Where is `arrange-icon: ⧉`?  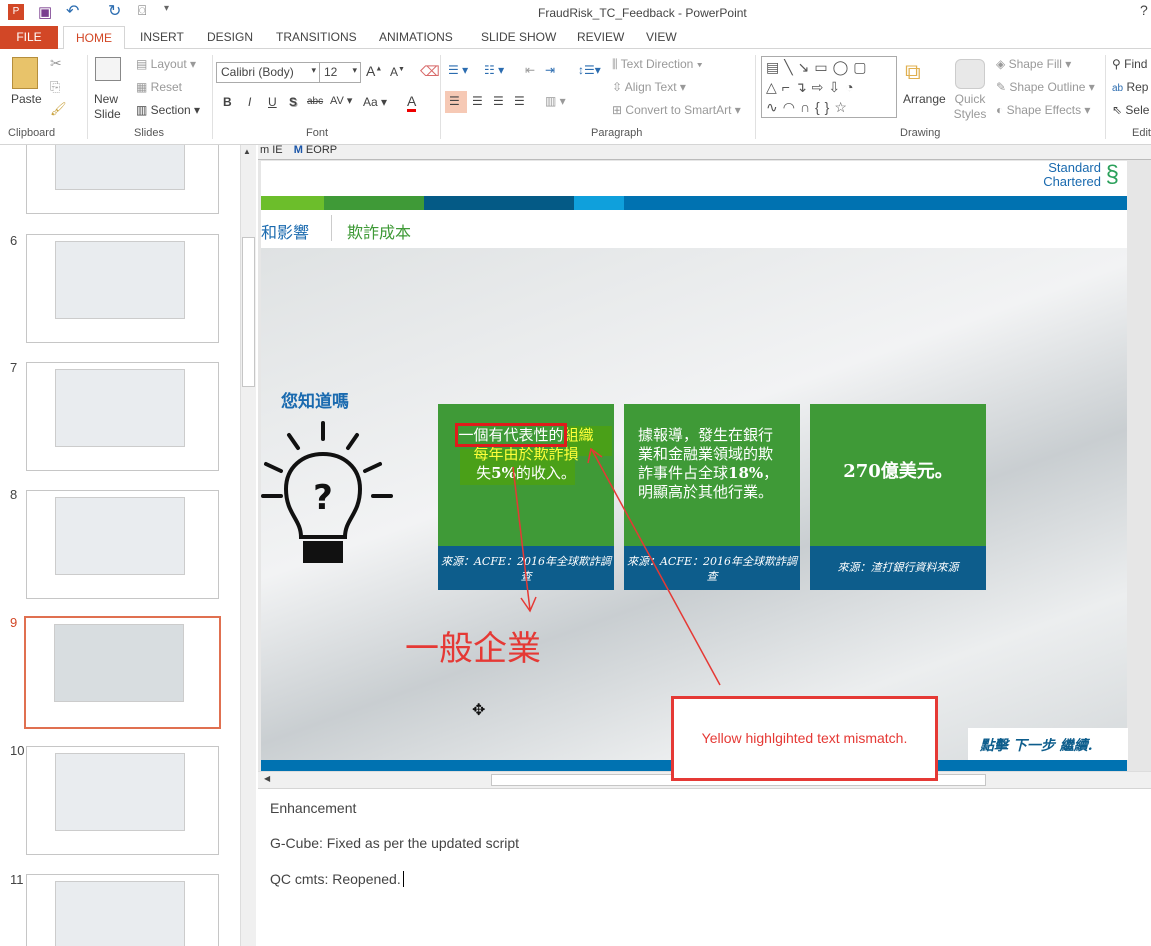 arrange-icon: ⧉ is located at coordinates (913, 71).